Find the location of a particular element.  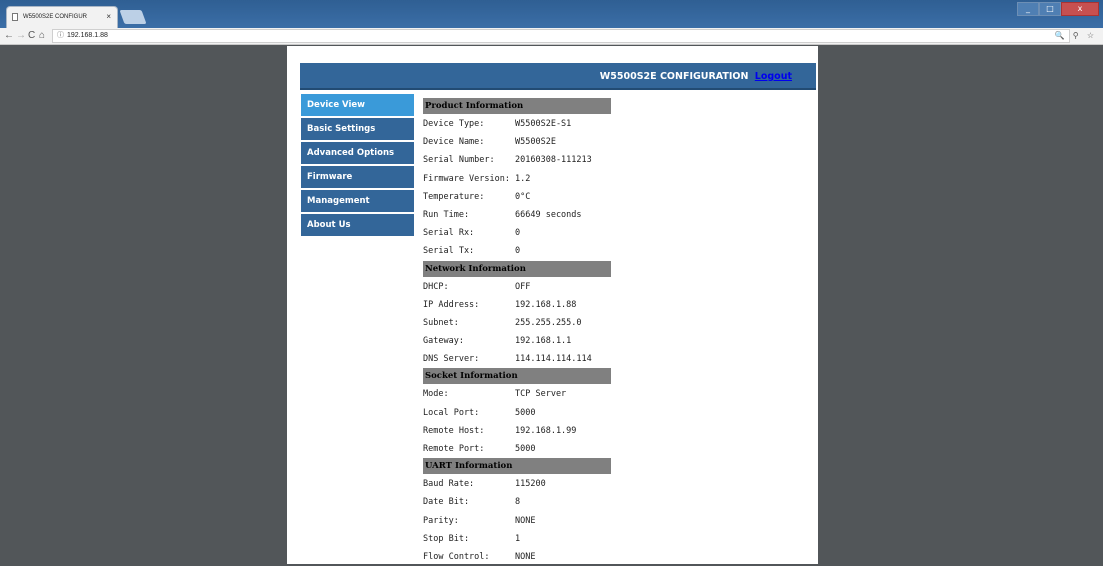

info-label: Firmware Version: is located at coordinates (466, 178).